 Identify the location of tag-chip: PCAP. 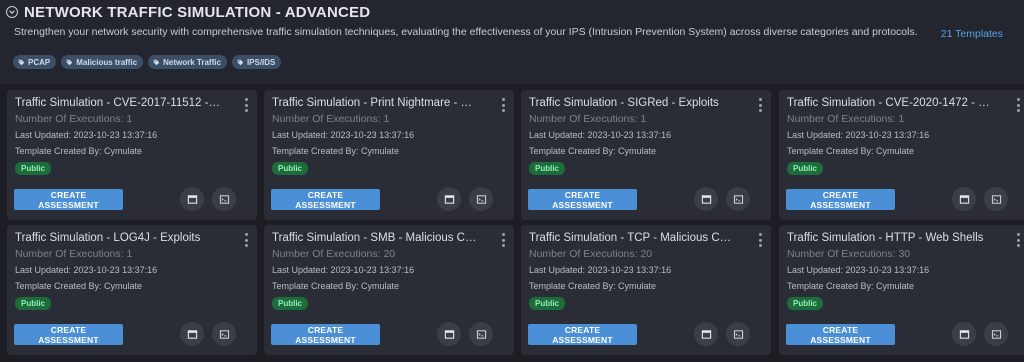
(35, 62).